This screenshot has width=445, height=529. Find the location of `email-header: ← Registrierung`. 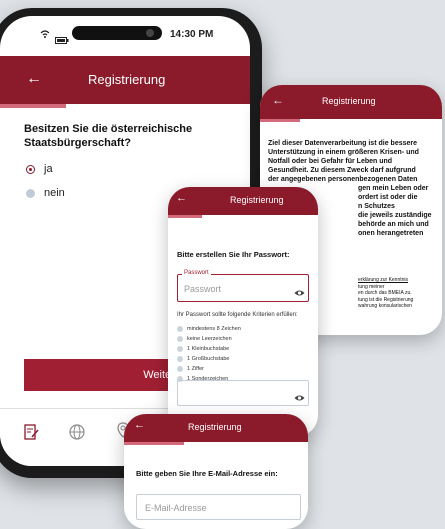

email-header: ← Registrierung is located at coordinates (216, 428).